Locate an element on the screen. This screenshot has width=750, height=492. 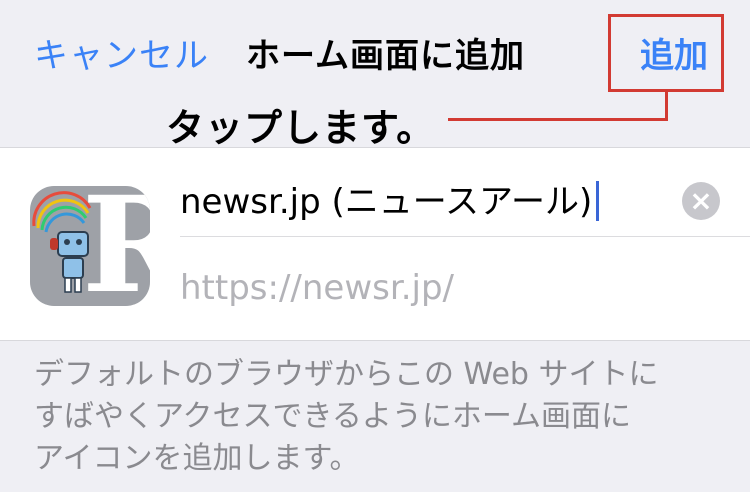
annotation-highlight-box is located at coordinates (666, 53).